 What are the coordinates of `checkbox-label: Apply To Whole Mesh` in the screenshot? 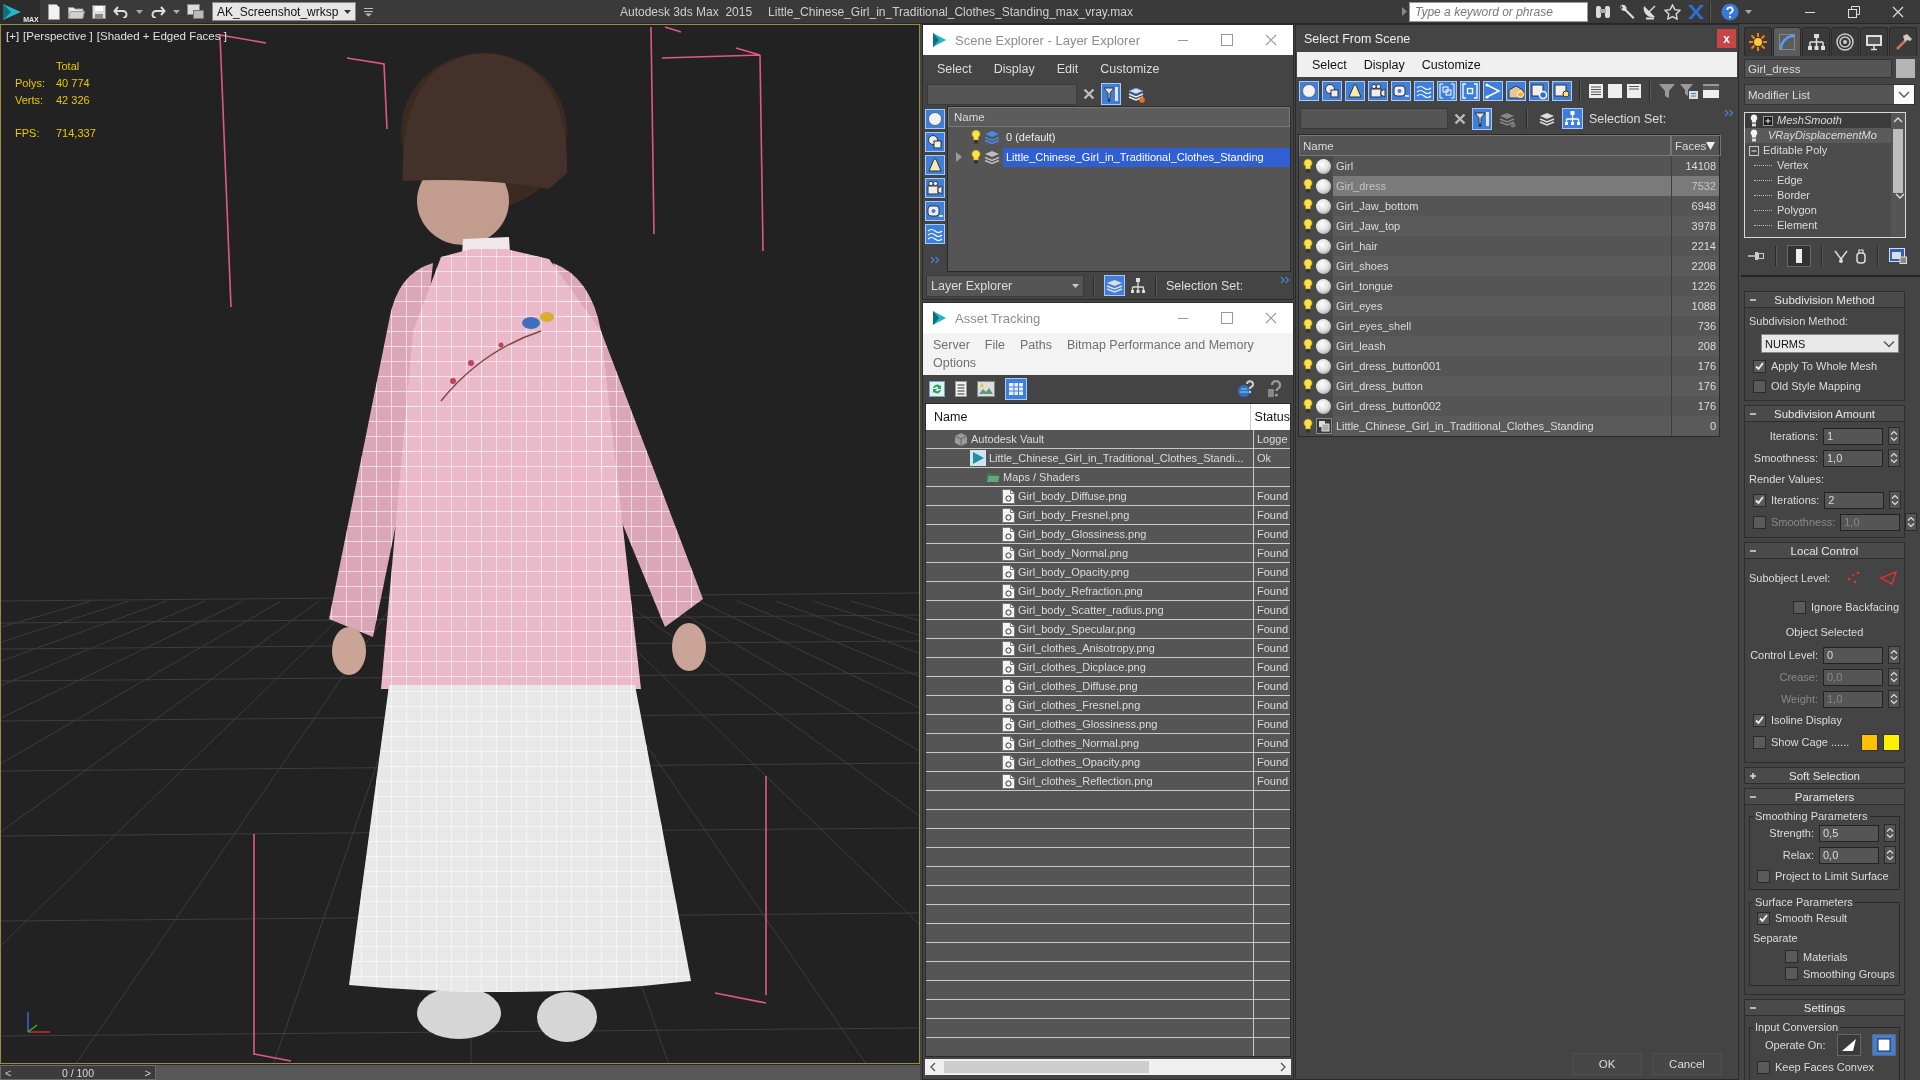 It's located at (1824, 366).